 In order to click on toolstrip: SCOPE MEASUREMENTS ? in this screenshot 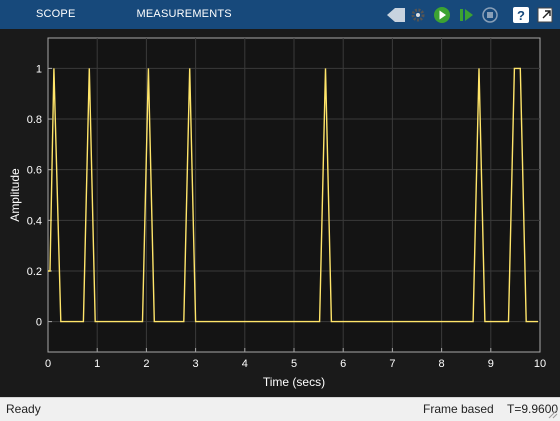, I will do `click(280, 14)`.